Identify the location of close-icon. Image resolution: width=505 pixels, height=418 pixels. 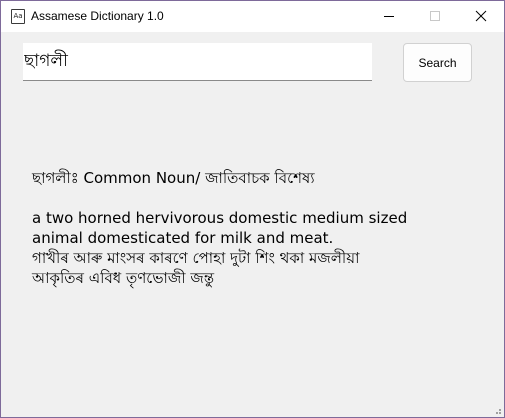
(481, 16).